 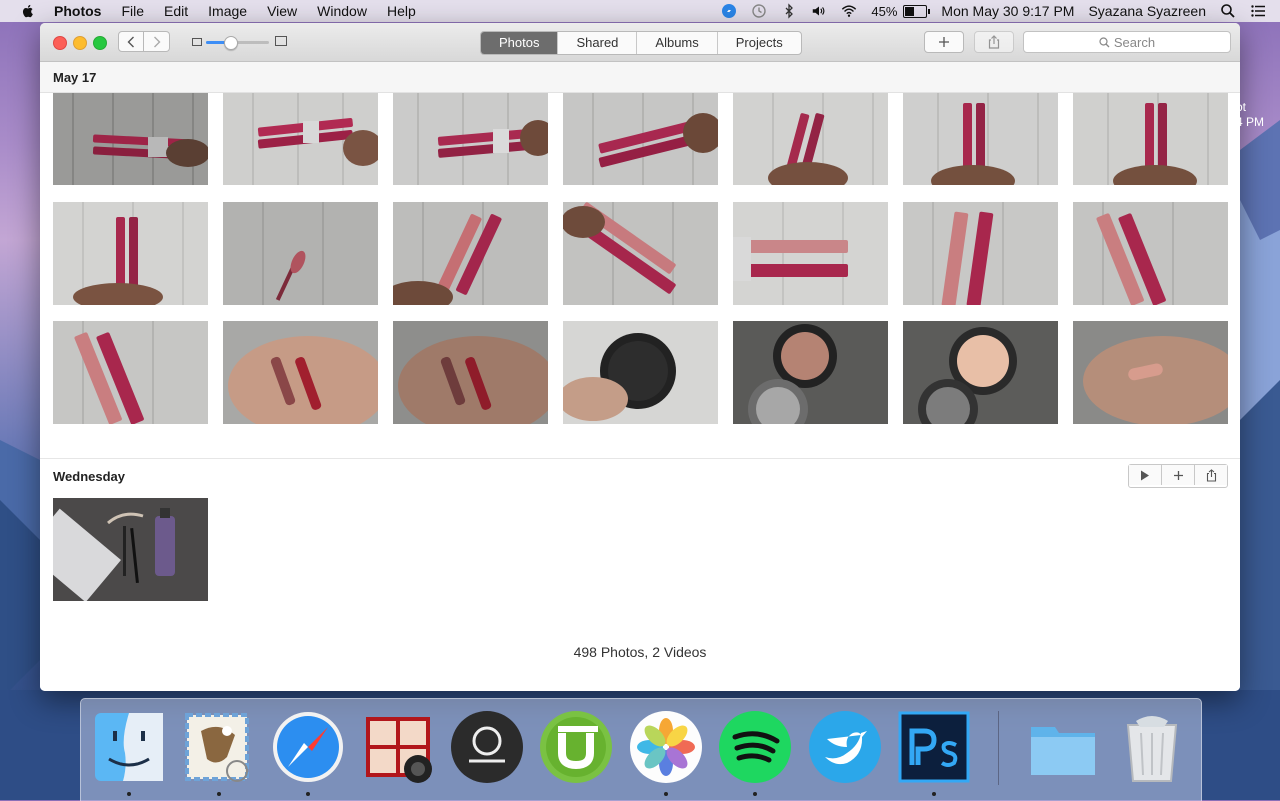 What do you see at coordinates (74, 77) in the screenshot?
I see `section-title: May 17` at bounding box center [74, 77].